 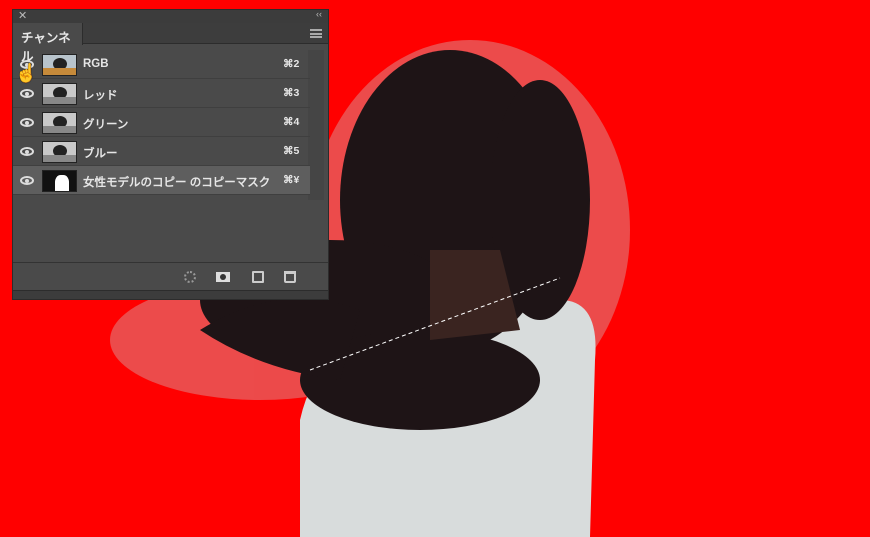 What do you see at coordinates (291, 180) in the screenshot?
I see `channel-shortcut: ⌘¥` at bounding box center [291, 180].